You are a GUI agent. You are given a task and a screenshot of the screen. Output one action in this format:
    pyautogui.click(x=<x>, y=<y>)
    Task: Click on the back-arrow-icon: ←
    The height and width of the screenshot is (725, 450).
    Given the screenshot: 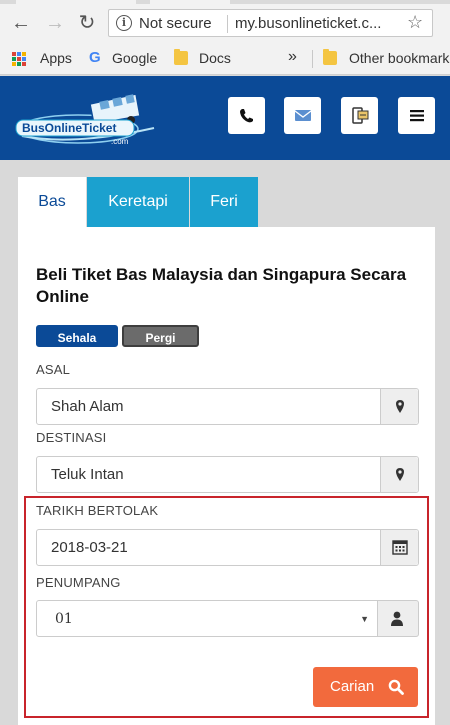 What is the action you would take?
    pyautogui.click(x=21, y=23)
    